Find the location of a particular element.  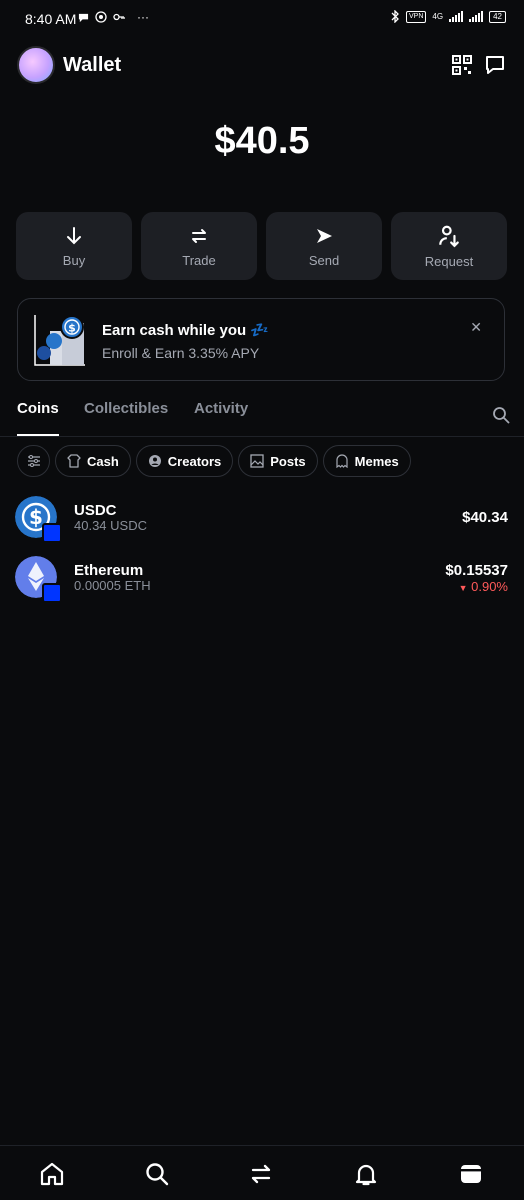

filter-posts: Posts is located at coordinates (278, 461).